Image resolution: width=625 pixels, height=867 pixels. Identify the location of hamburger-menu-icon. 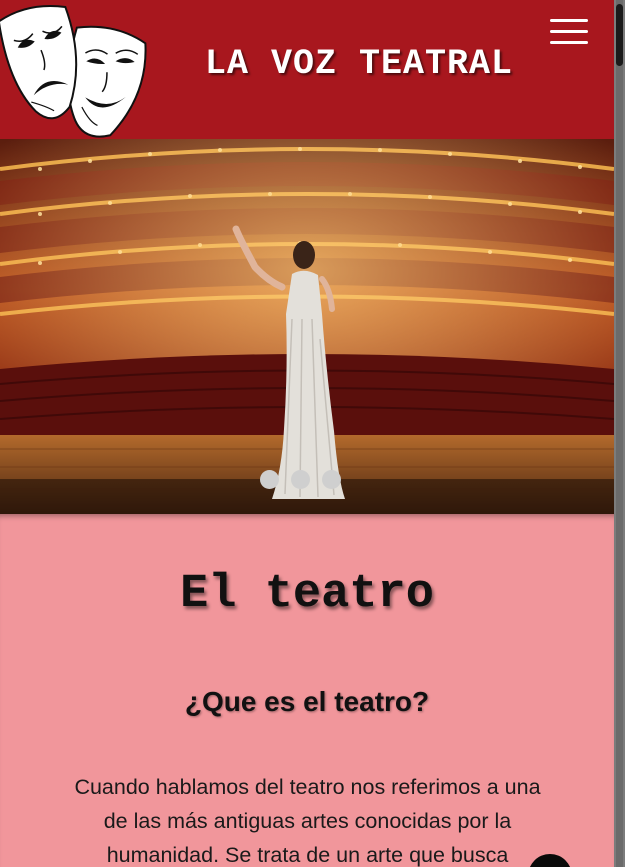
(570, 32).